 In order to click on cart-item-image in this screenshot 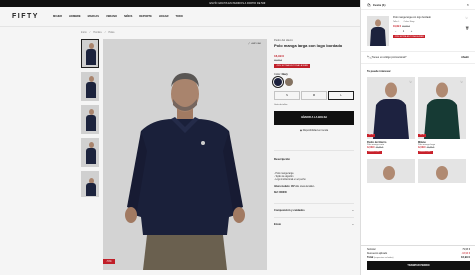, I will do `click(378, 31)`.